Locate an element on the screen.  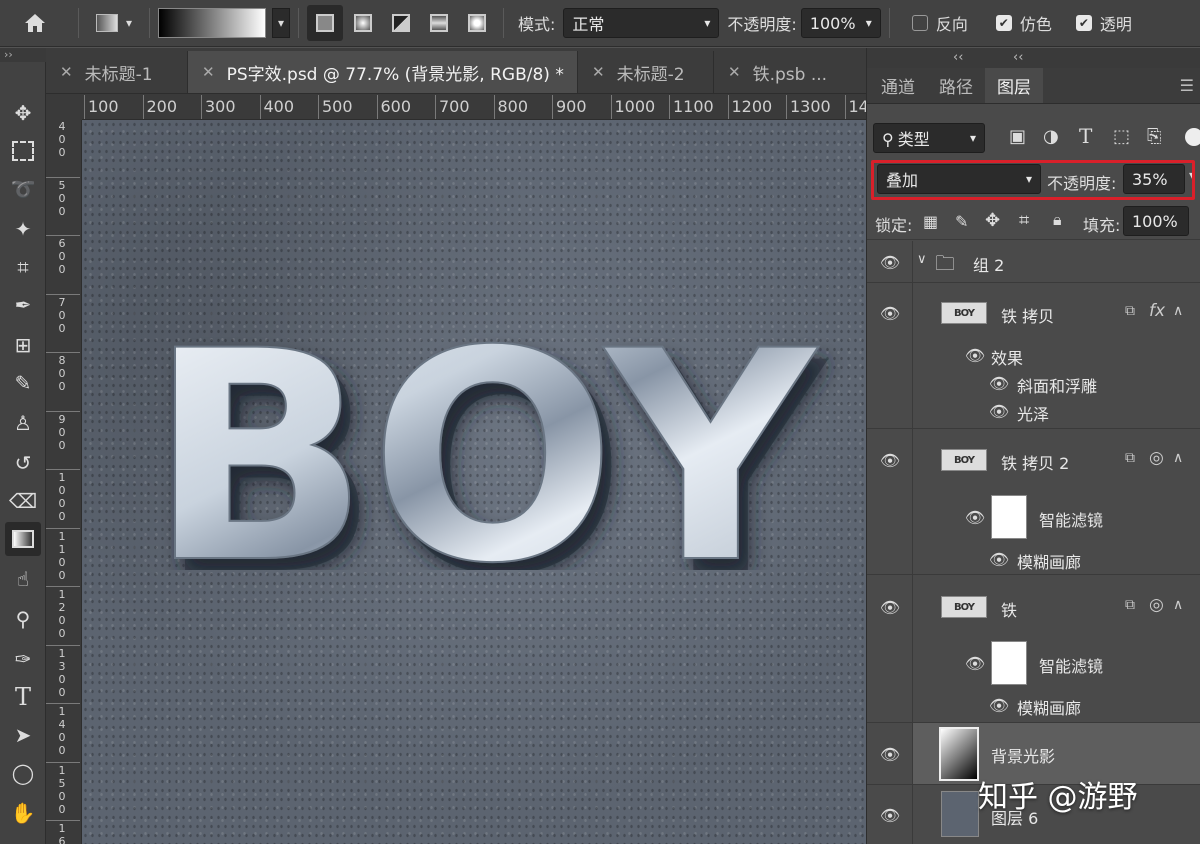
fill-value: 100% is located at coordinates (1155, 221).